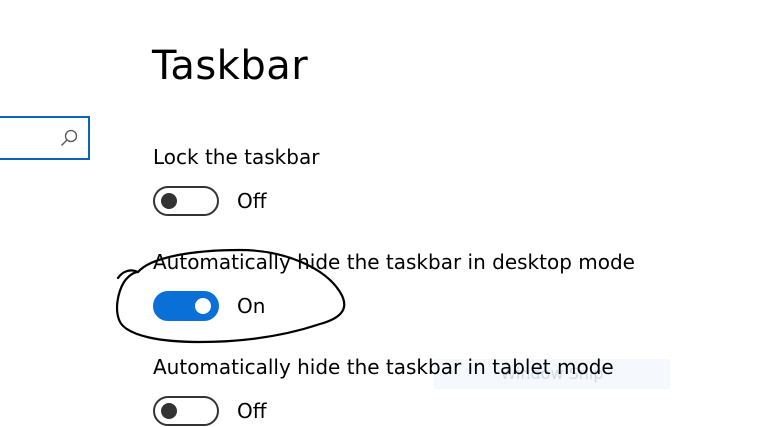  What do you see at coordinates (186, 306) in the screenshot?
I see `autohide-desktop-toggle` at bounding box center [186, 306].